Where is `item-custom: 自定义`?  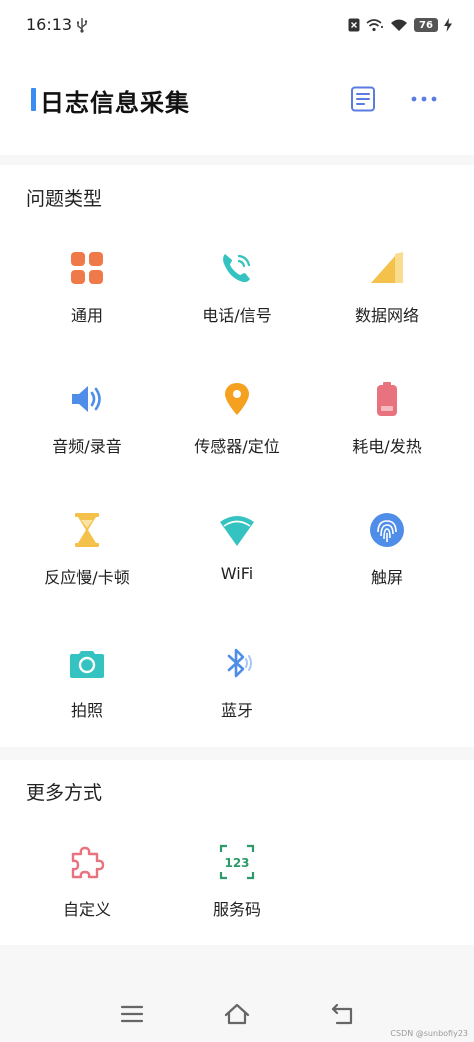
item-custom: 自定义 is located at coordinates (87, 894).